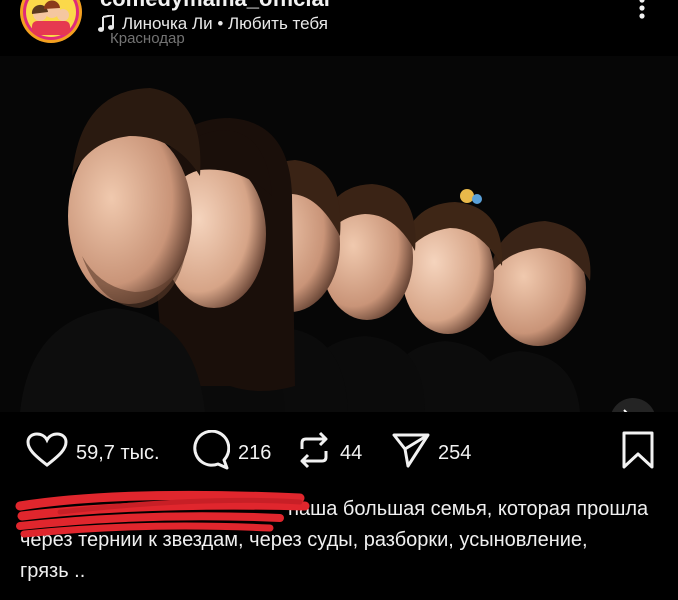 This screenshot has width=678, height=600. I want to click on heart-icon, so click(47, 453).